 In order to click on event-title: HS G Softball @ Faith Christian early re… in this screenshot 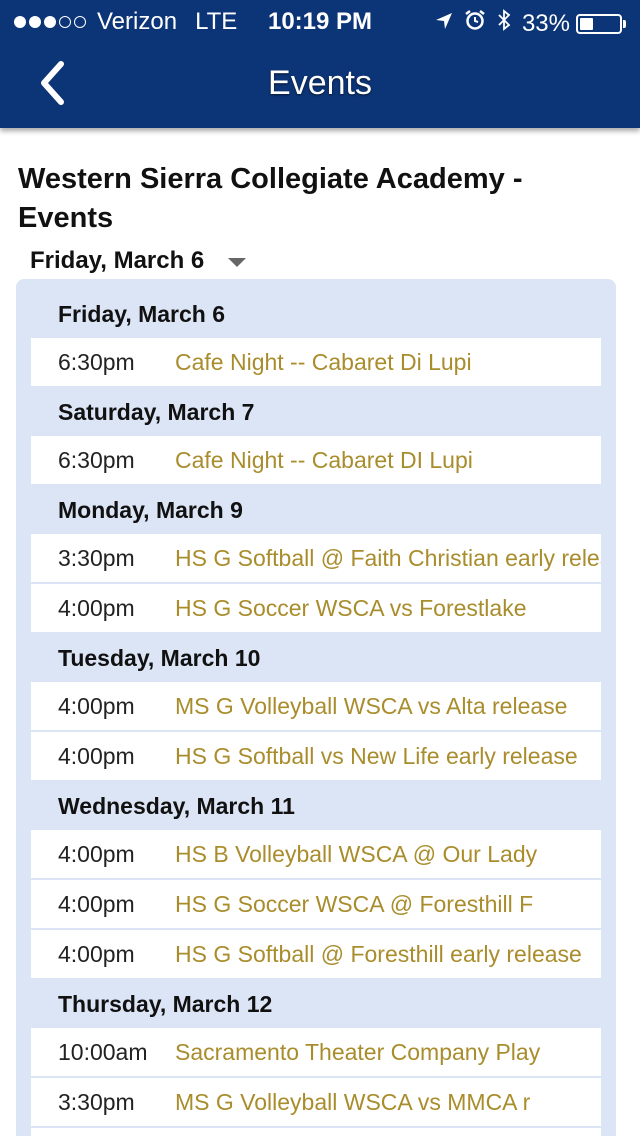, I will do `click(388, 557)`.